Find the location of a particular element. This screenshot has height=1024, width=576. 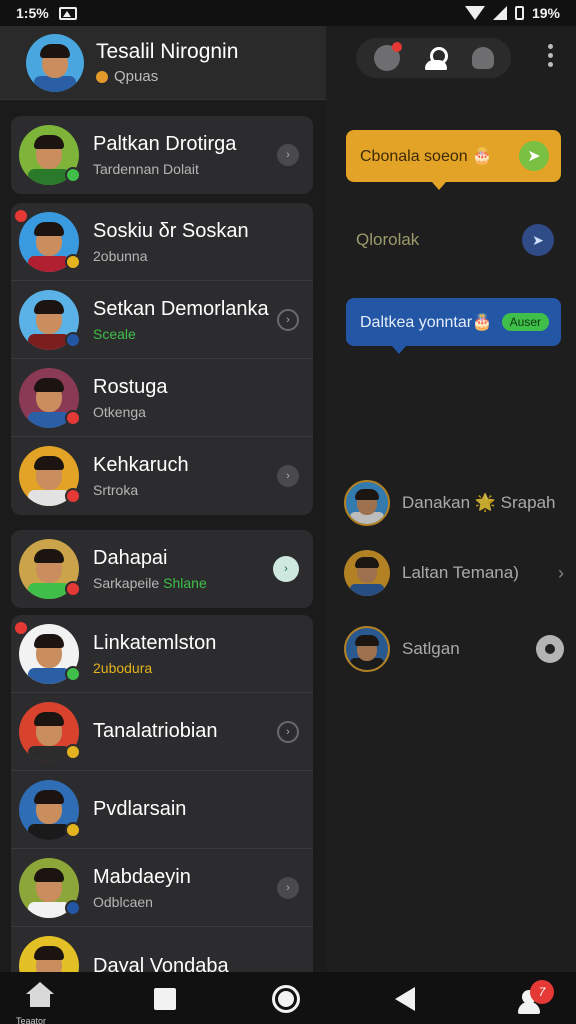

chat-info: Pvdlarsain is located at coordinates (203, 809).